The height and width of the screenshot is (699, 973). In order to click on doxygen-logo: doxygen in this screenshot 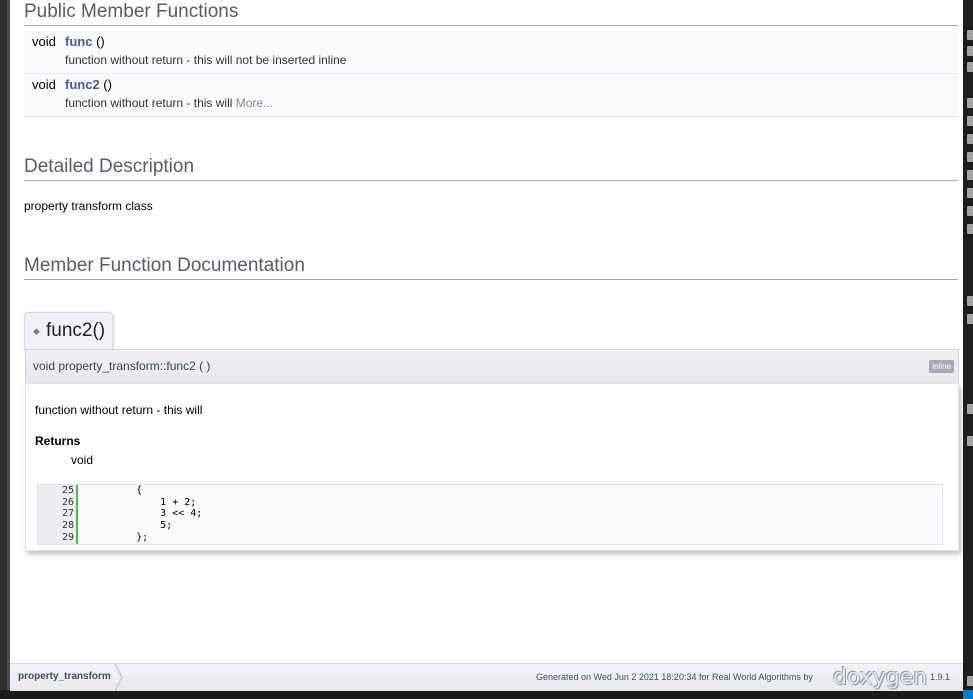, I will do `click(880, 677)`.